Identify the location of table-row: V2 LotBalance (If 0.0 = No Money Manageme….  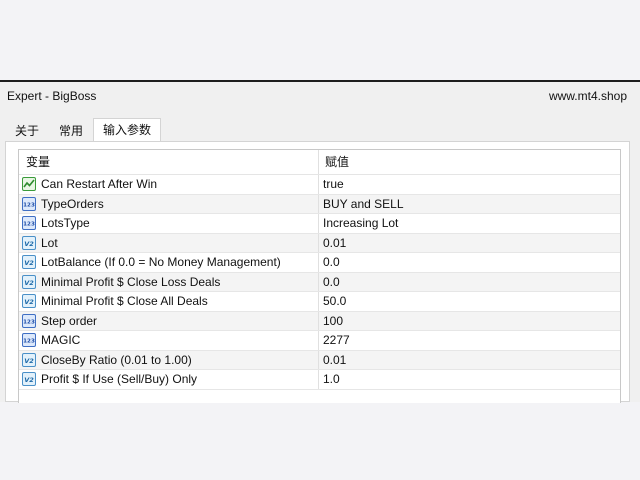
(319, 263).